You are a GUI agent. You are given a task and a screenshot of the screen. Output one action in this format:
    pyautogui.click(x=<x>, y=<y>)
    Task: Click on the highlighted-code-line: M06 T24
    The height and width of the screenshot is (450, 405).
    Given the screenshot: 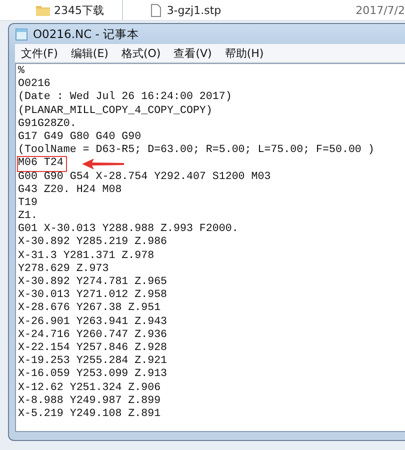 What is the action you would take?
    pyautogui.click(x=42, y=163)
    